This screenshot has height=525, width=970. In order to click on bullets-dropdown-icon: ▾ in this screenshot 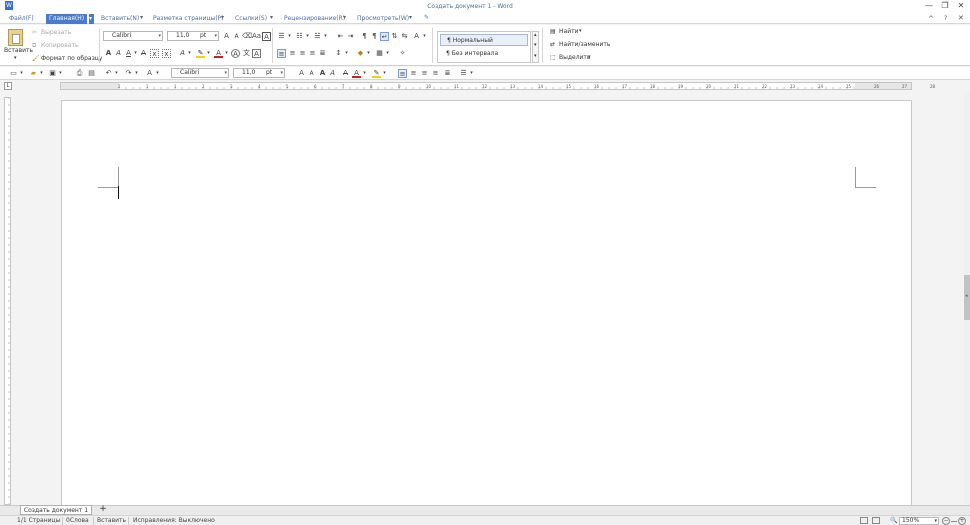, I will do `click(289, 36)`.